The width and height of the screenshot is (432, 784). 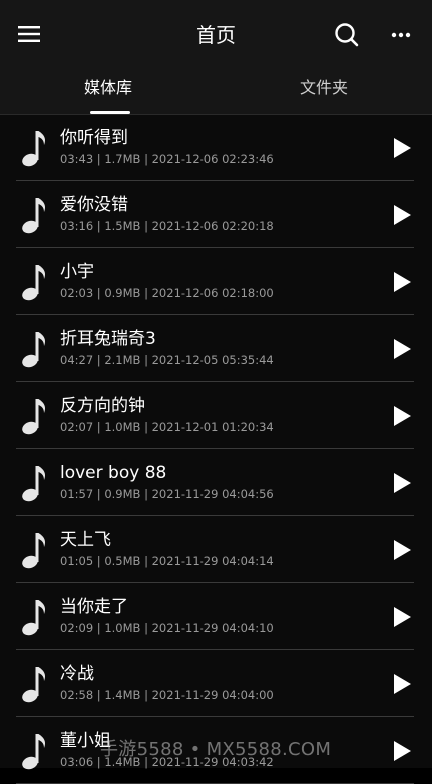 I want to click on song-title: 折耳兔瑞奇3, so click(x=108, y=339).